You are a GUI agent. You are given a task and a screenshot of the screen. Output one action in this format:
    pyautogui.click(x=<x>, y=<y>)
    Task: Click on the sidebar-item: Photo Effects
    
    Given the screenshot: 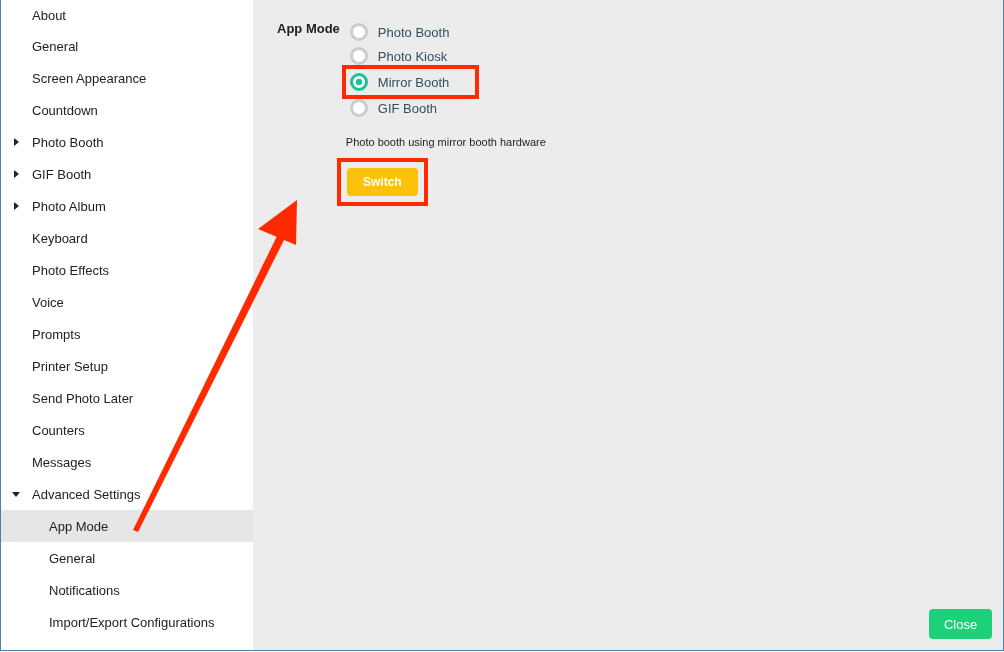 What is the action you would take?
    pyautogui.click(x=127, y=270)
    